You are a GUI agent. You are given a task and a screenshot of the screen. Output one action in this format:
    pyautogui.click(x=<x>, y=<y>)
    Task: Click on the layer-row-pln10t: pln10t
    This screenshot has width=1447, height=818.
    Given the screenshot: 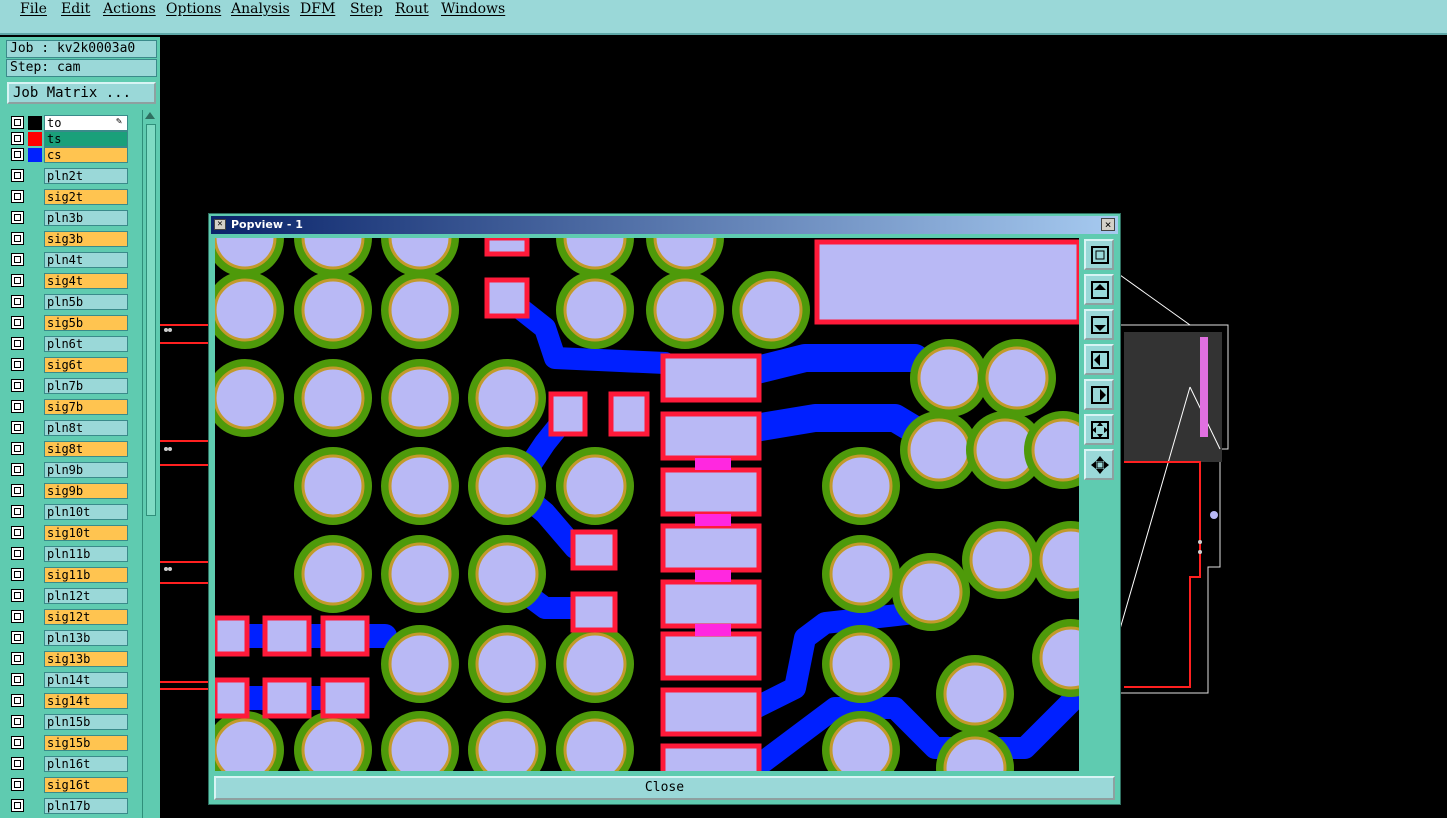 What is the action you would take?
    pyautogui.click(x=70, y=512)
    